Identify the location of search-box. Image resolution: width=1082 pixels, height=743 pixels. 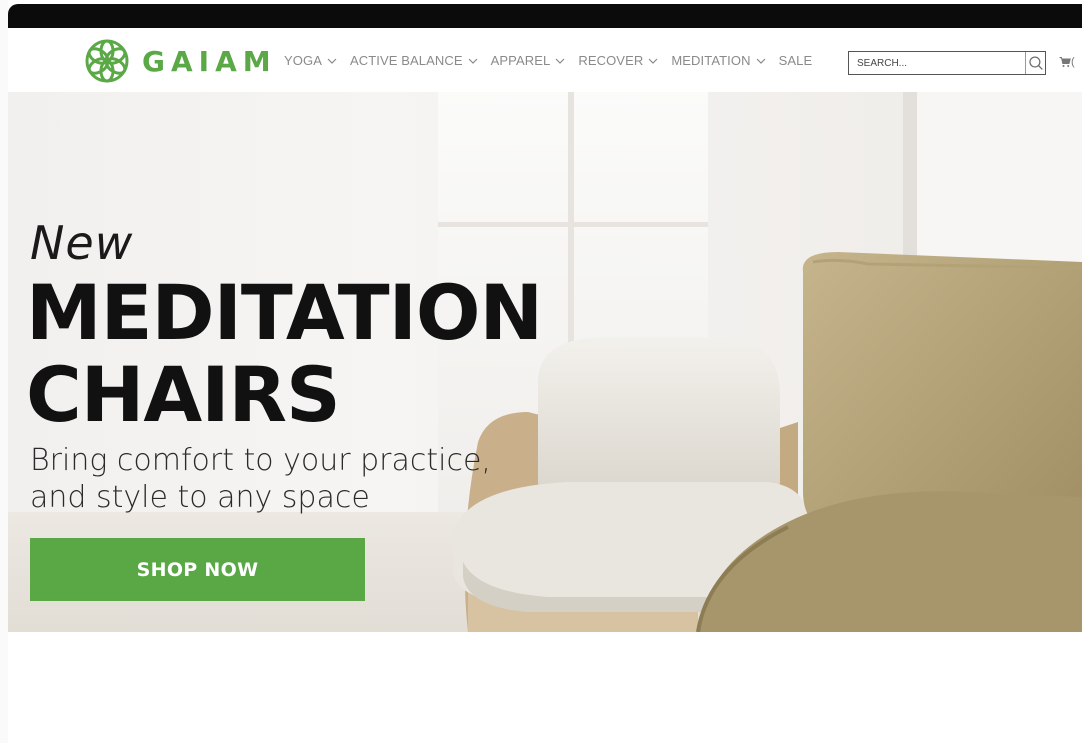
(947, 63).